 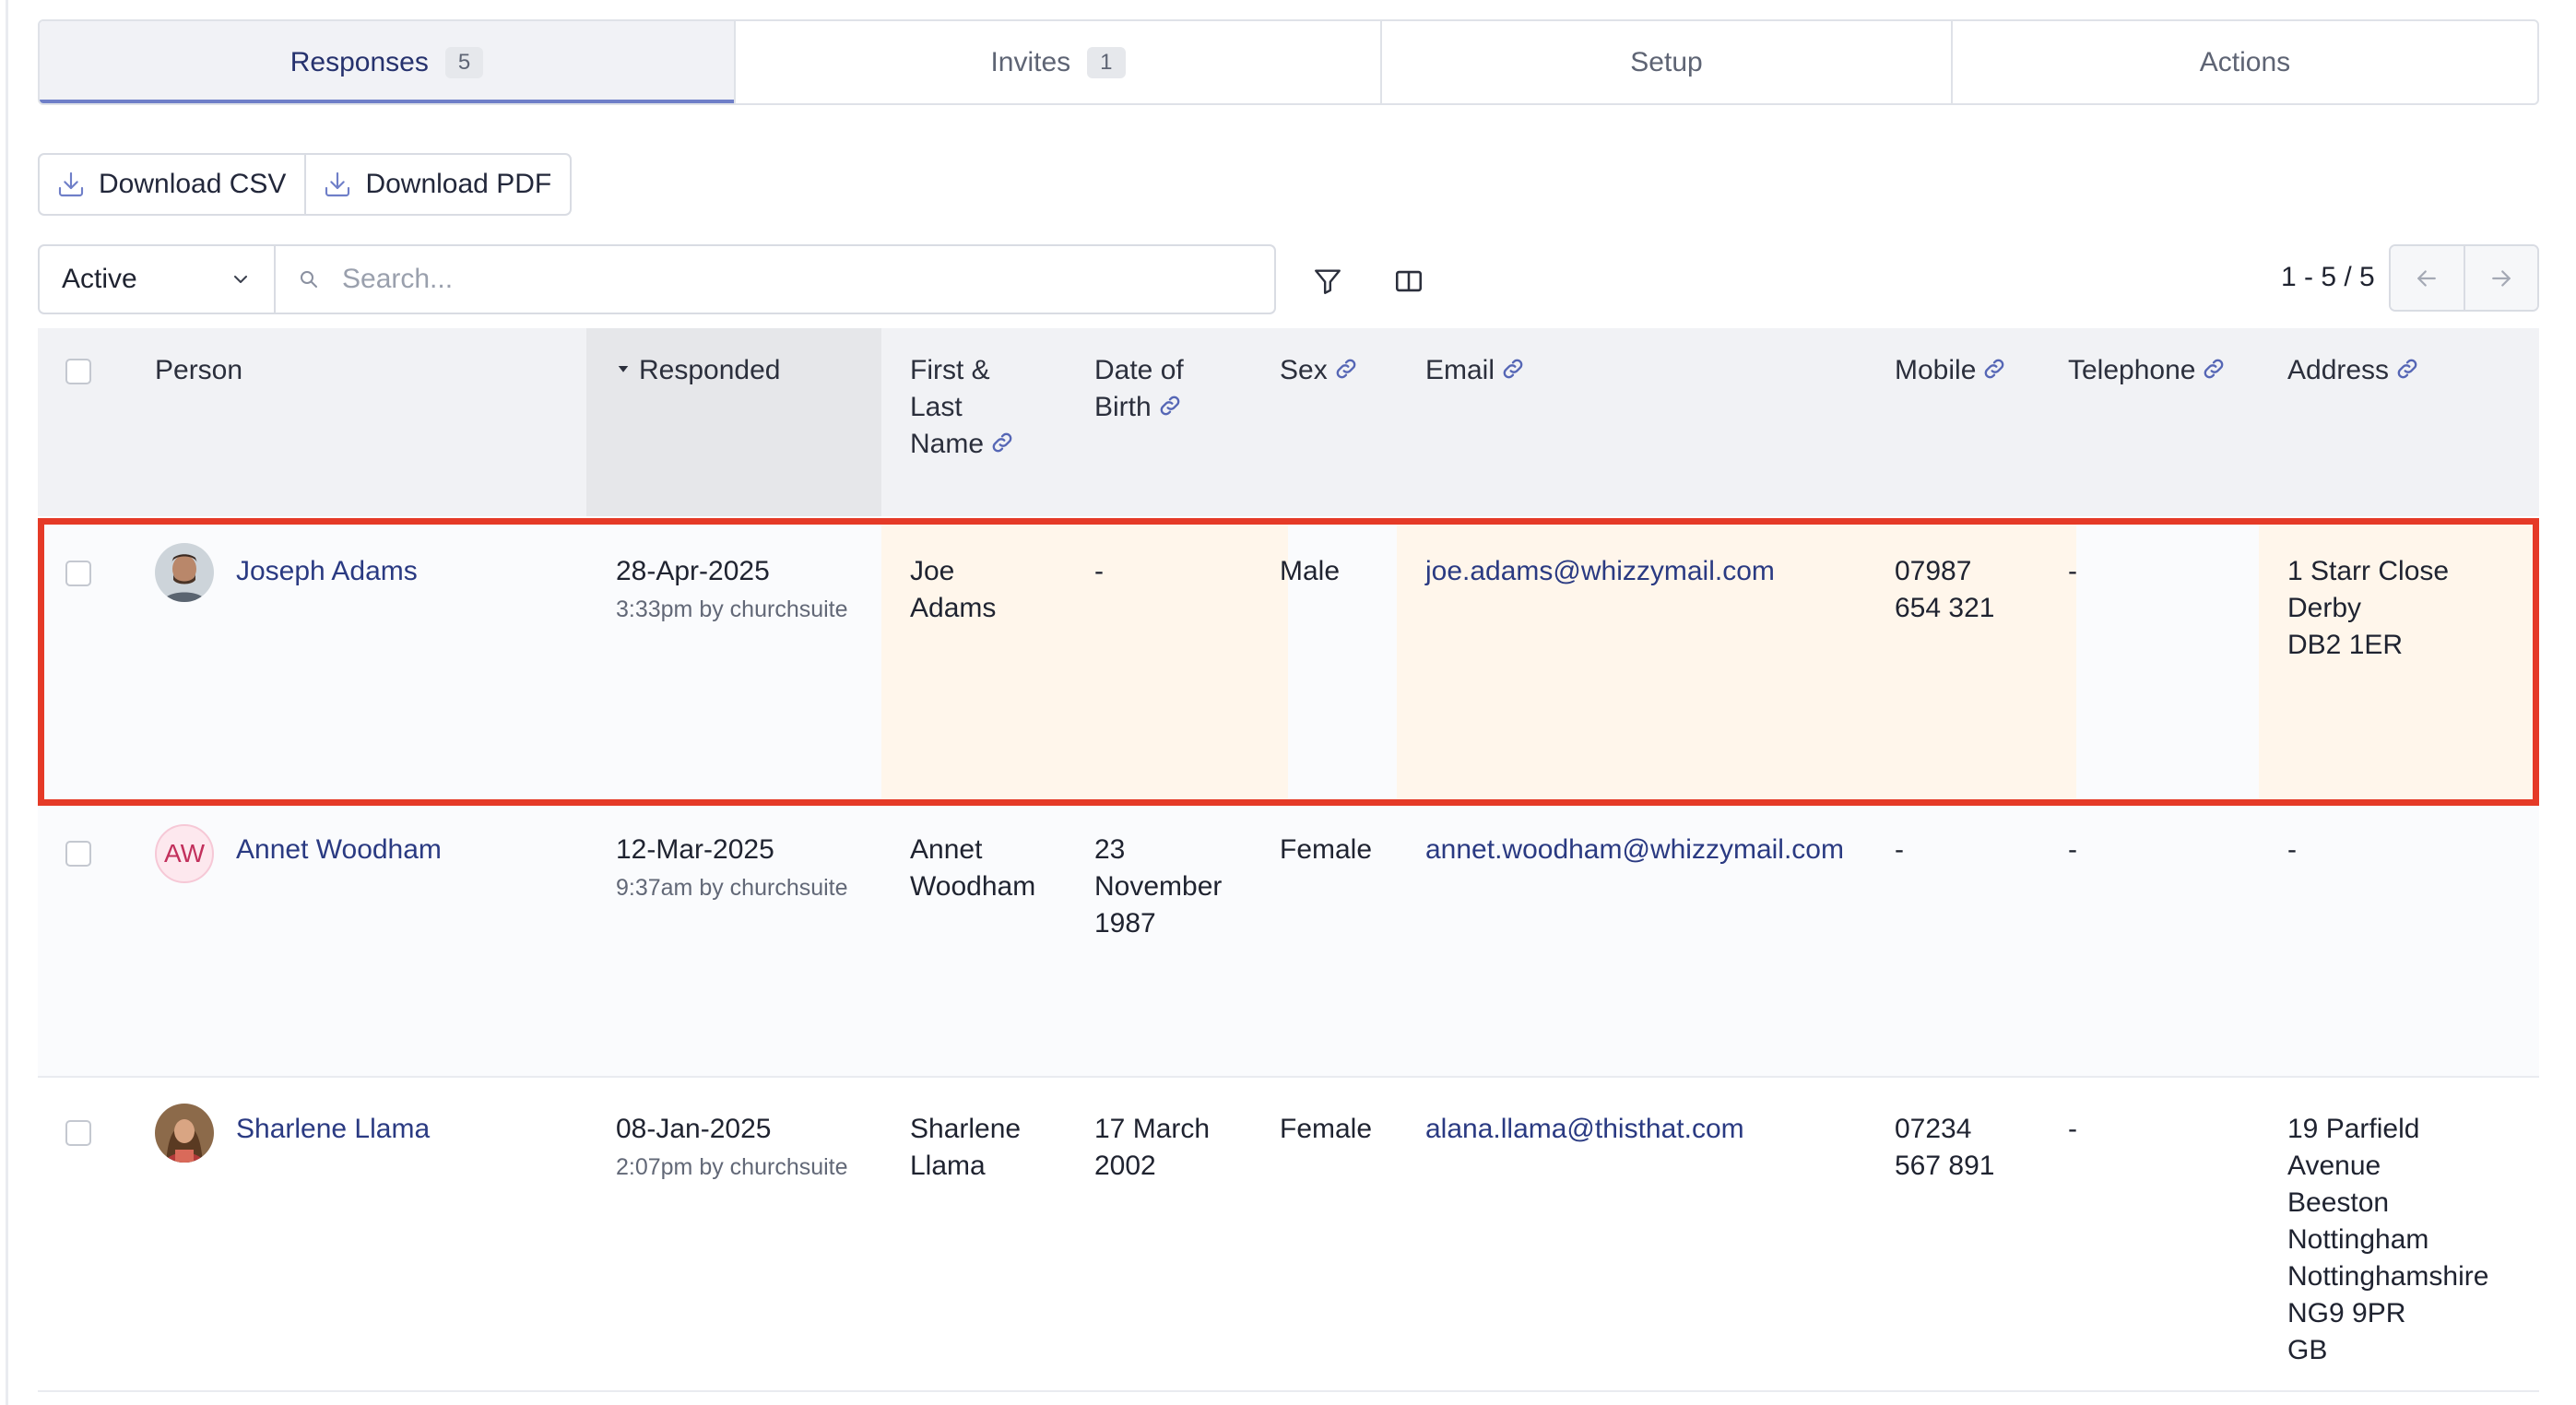 I want to click on header-text: Address, so click(x=2338, y=370).